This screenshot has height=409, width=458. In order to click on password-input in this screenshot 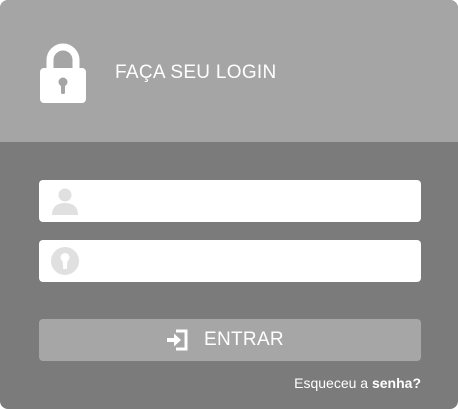, I will do `click(250, 261)`.